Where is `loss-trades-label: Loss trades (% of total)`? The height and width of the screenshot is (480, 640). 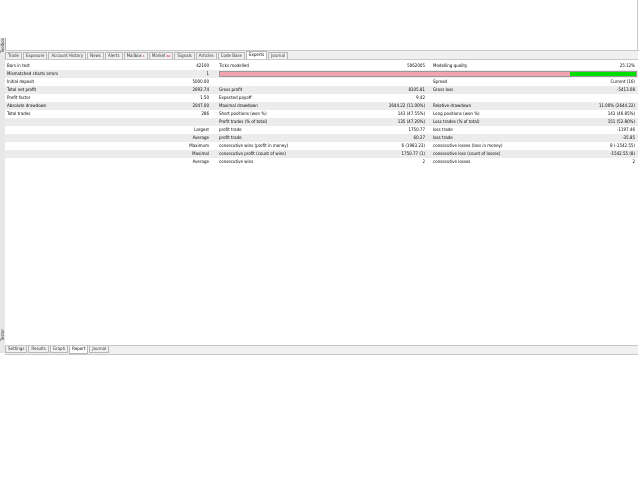 loss-trades-label: Loss trades (% of total) is located at coordinates (456, 121).